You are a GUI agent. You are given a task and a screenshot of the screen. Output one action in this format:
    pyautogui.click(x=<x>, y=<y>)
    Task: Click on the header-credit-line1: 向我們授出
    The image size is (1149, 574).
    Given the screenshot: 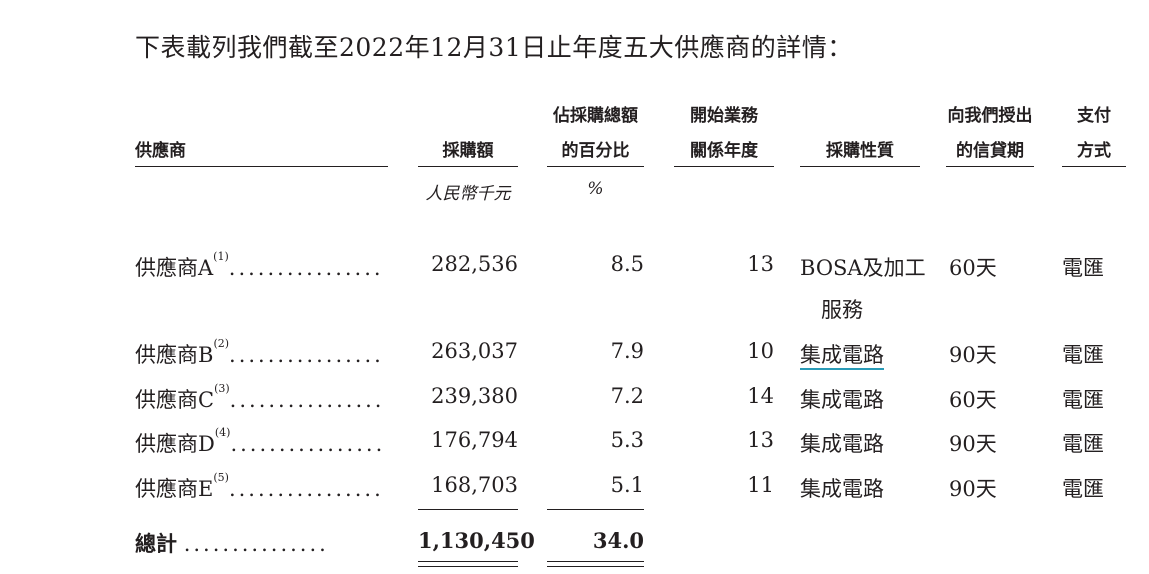 What is the action you would take?
    pyautogui.click(x=990, y=116)
    